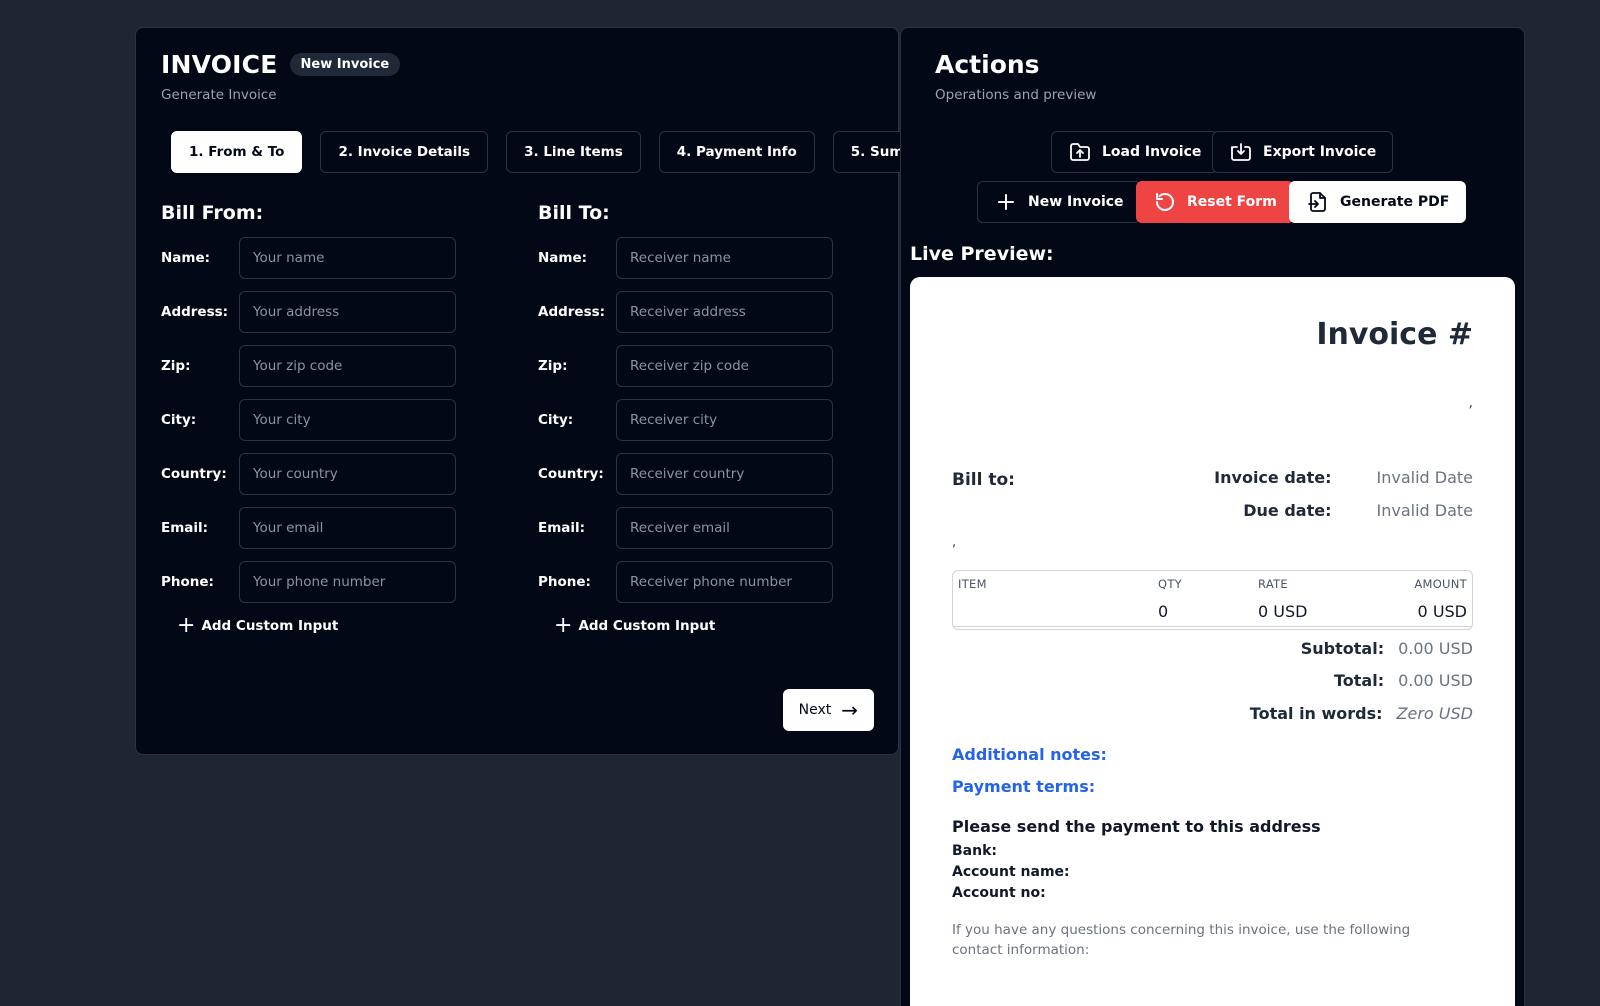 The image size is (1600, 1006). Describe the element at coordinates (1394, 334) in the screenshot. I see `preview-title: Invoice #` at that location.